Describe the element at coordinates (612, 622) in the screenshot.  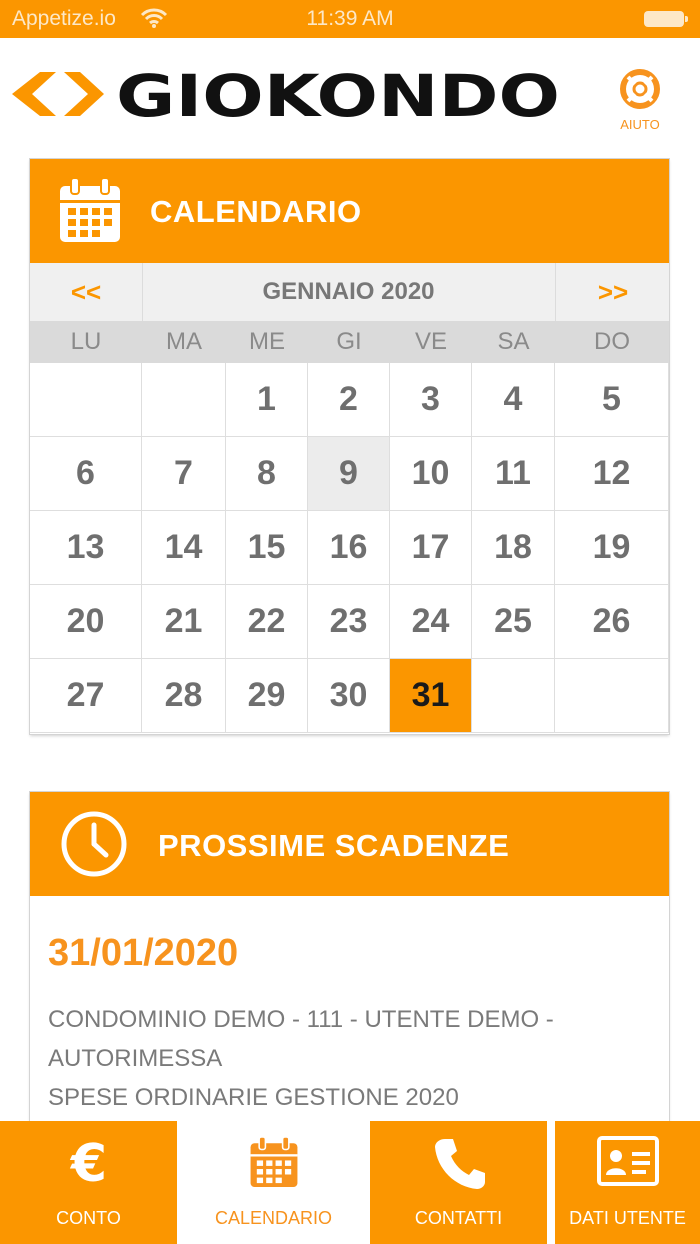
I see `calendar-day: 26` at that location.